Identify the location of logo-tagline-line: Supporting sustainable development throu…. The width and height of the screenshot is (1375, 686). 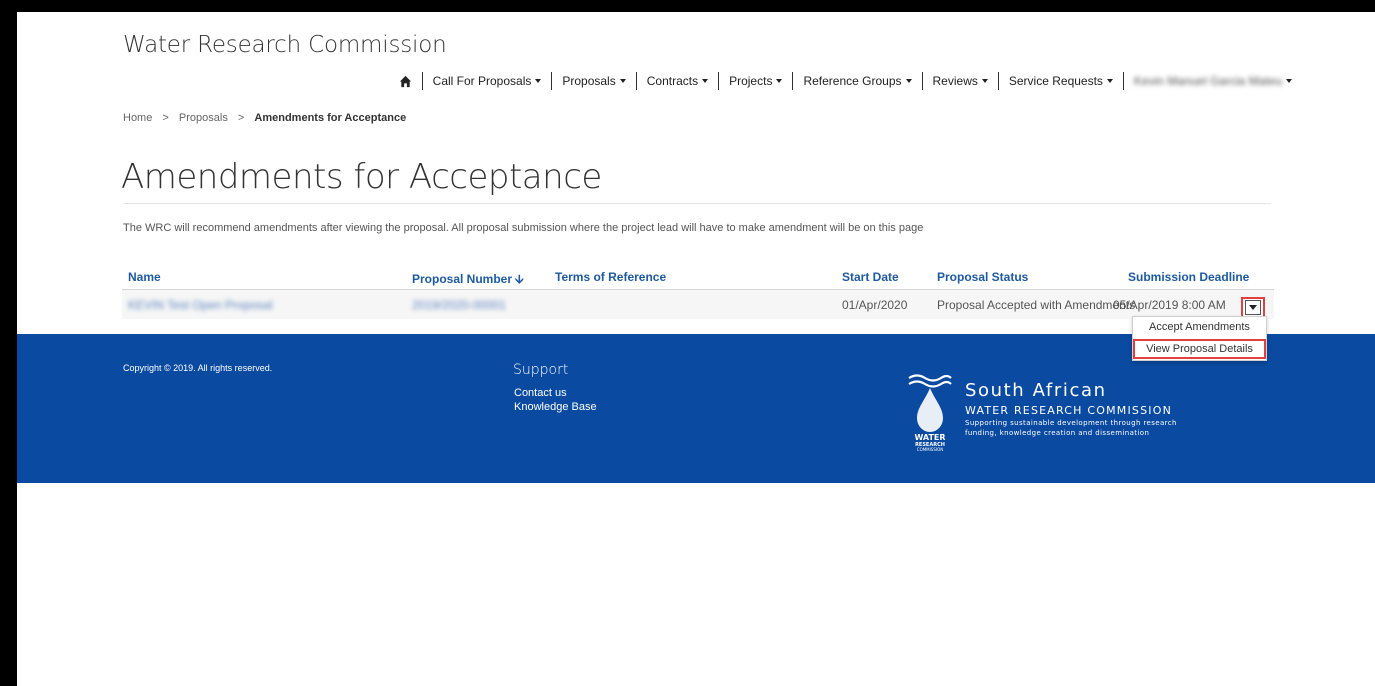
(1071, 423).